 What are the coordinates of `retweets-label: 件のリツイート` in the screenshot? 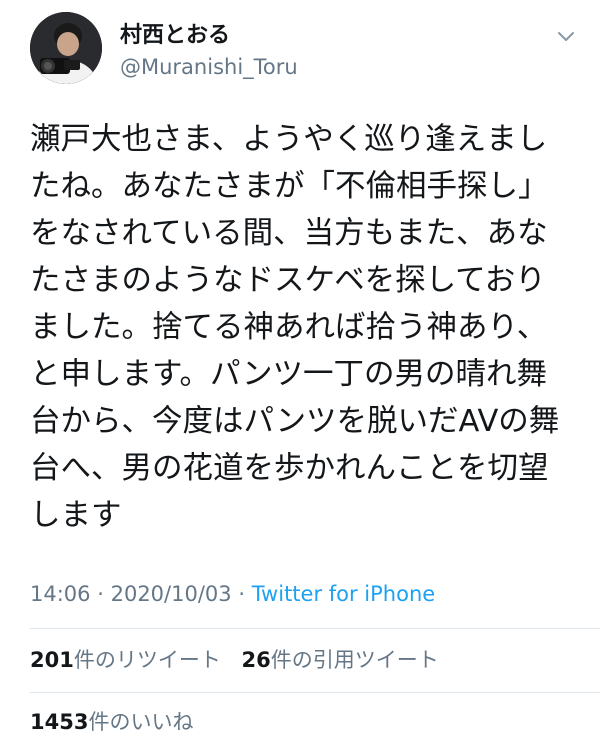 It's located at (147, 660).